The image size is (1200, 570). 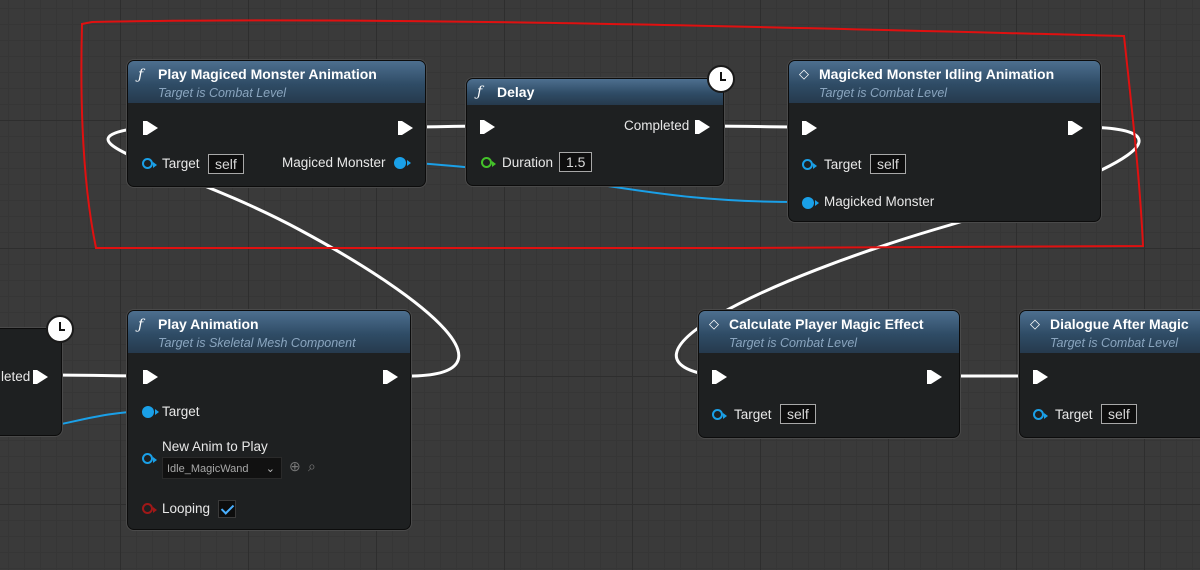 I want to click on completed-label: leted, so click(x=16, y=376).